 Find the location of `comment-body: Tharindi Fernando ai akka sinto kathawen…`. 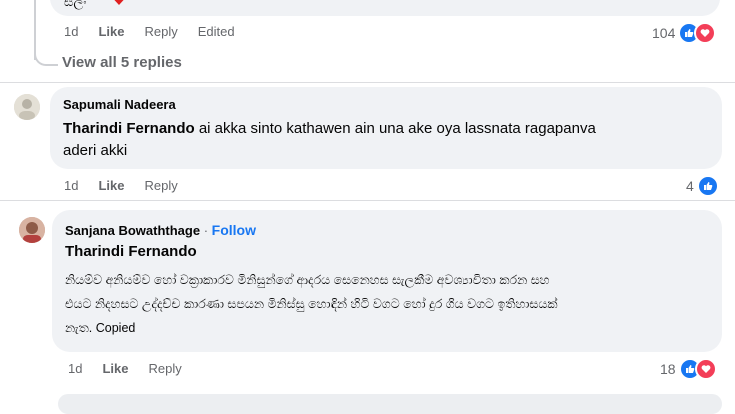

comment-body: Tharindi Fernando ai akka sinto kathawen… is located at coordinates (388, 140).